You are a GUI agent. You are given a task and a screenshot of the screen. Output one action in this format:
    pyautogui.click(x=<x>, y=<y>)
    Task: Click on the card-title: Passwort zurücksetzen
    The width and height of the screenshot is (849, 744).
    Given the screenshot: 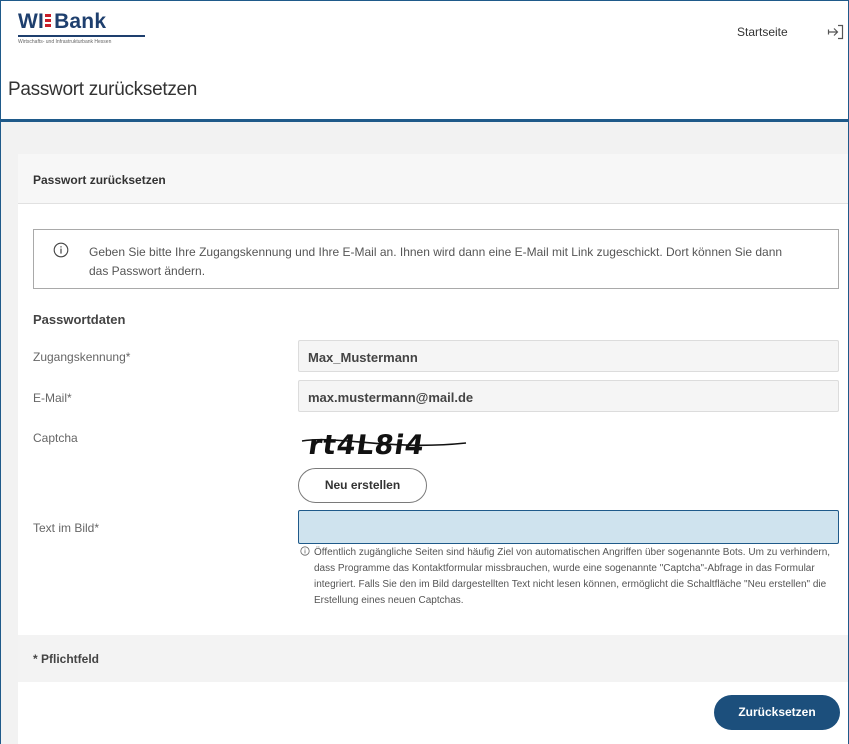 What is the action you would take?
    pyautogui.click(x=99, y=180)
    